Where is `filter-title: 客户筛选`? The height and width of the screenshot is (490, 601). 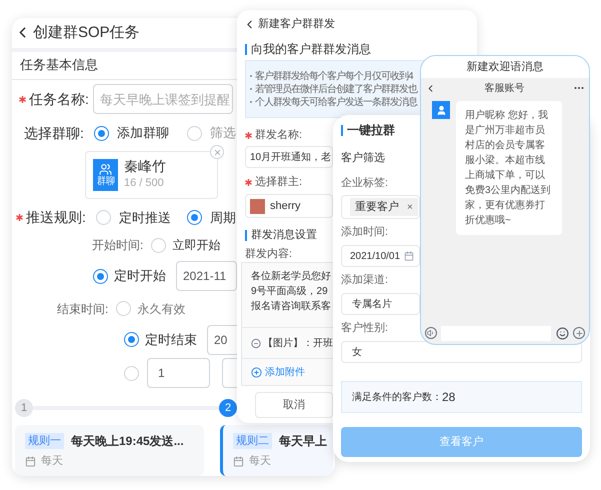
filter-title: 客户筛选 is located at coordinates (363, 158).